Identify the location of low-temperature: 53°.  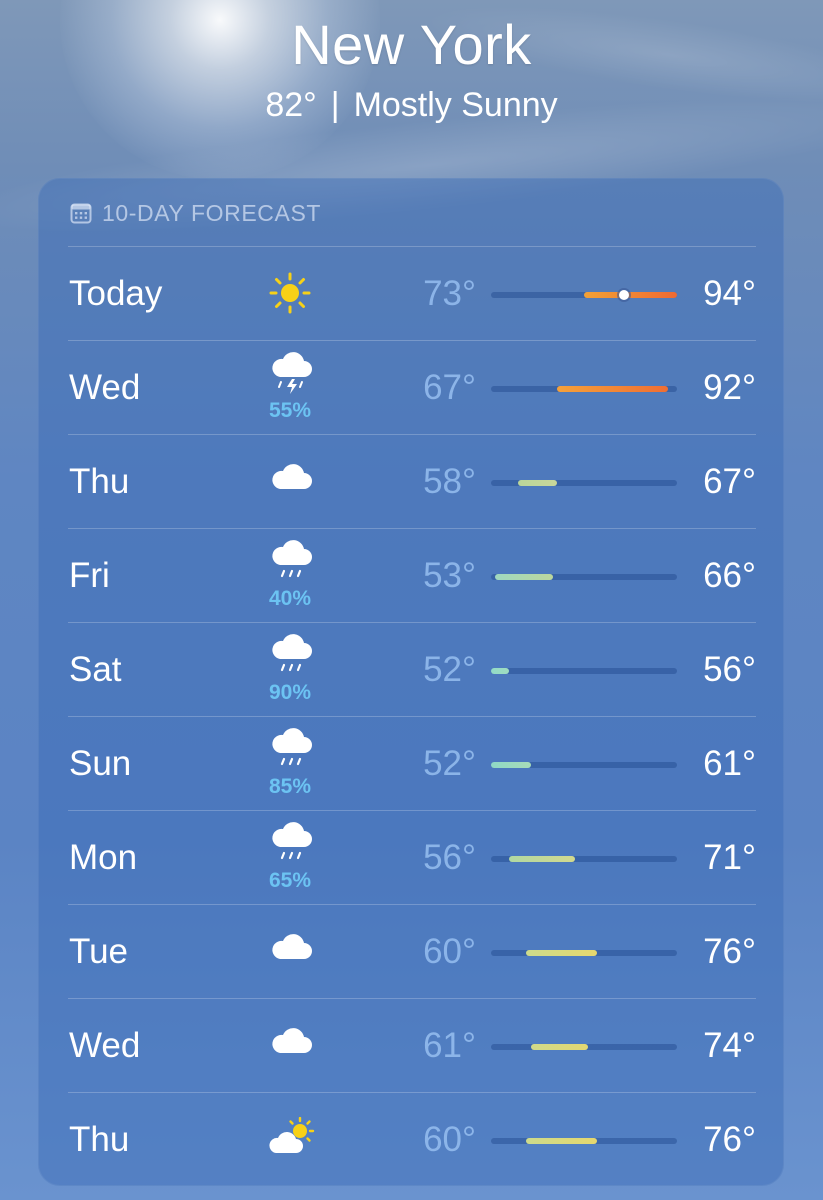
(449, 575).